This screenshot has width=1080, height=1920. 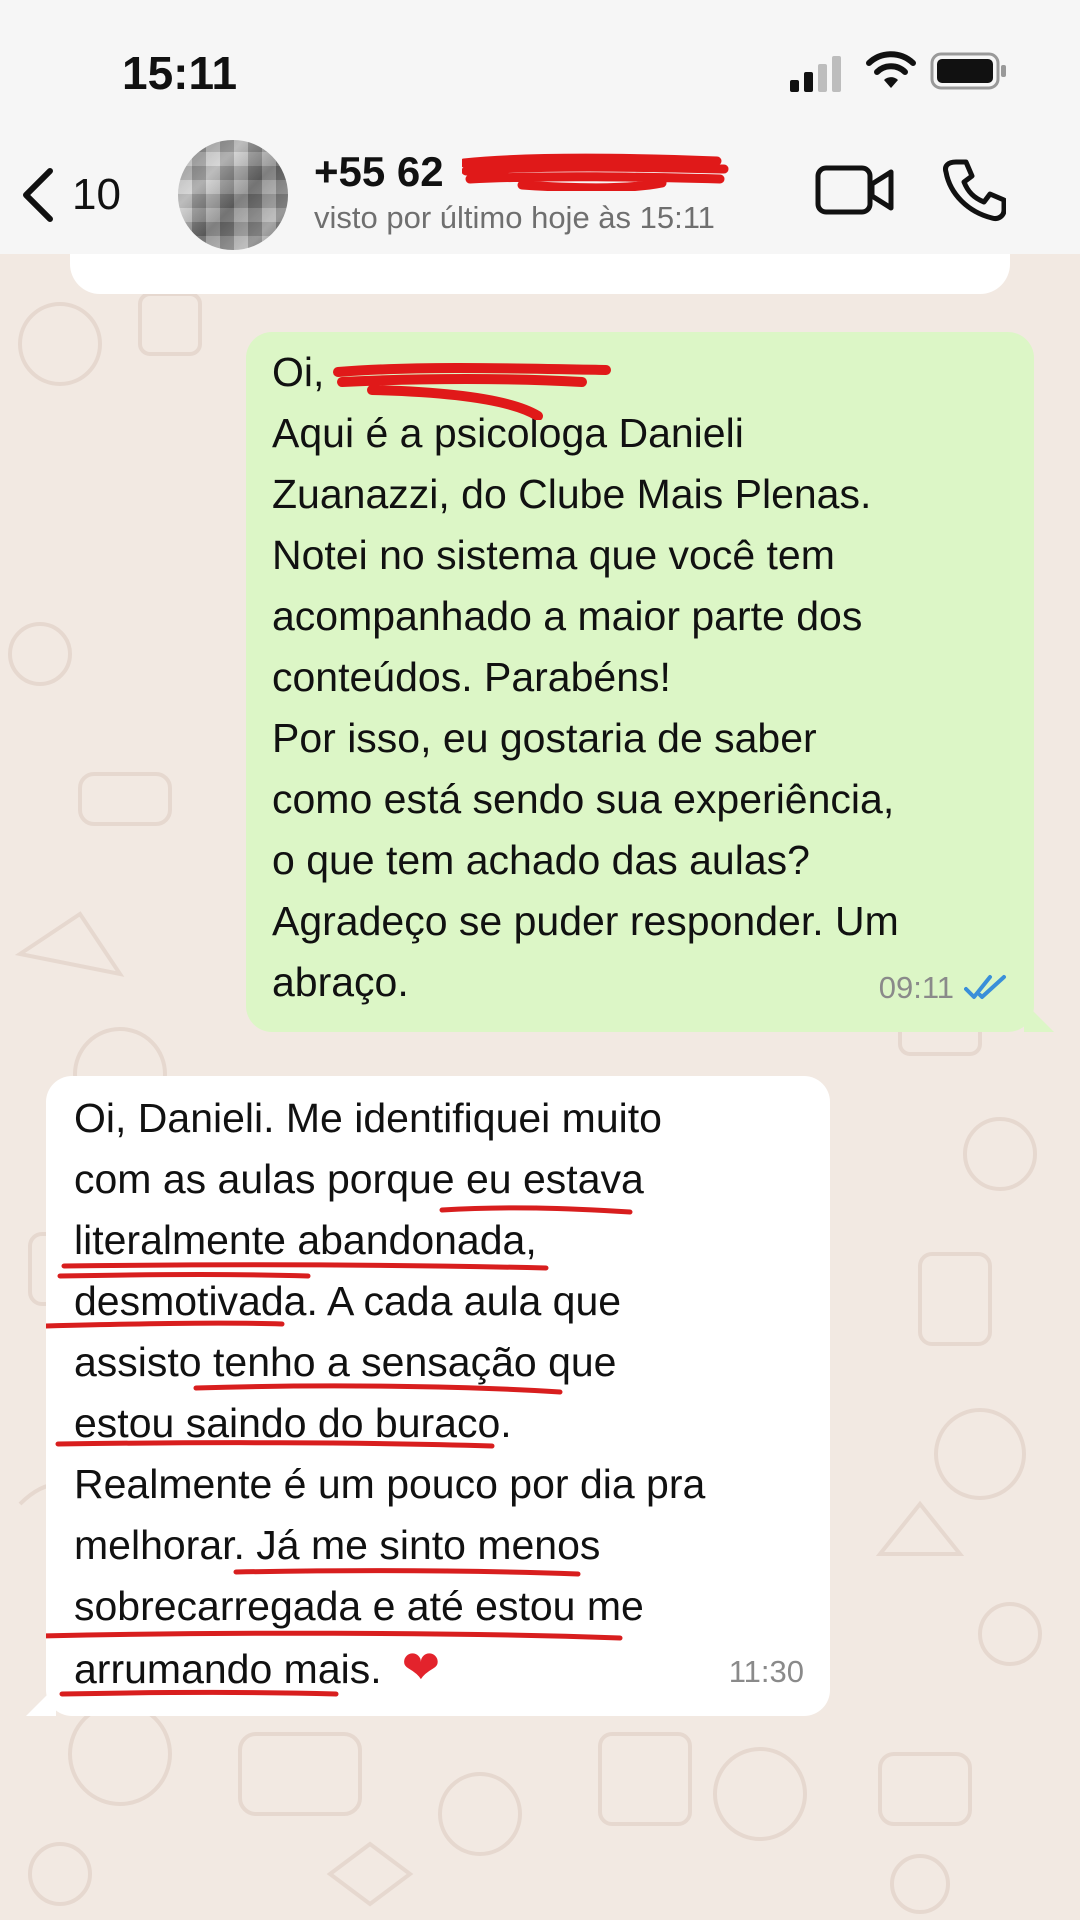 I want to click on wifi-icon, so click(x=891, y=69).